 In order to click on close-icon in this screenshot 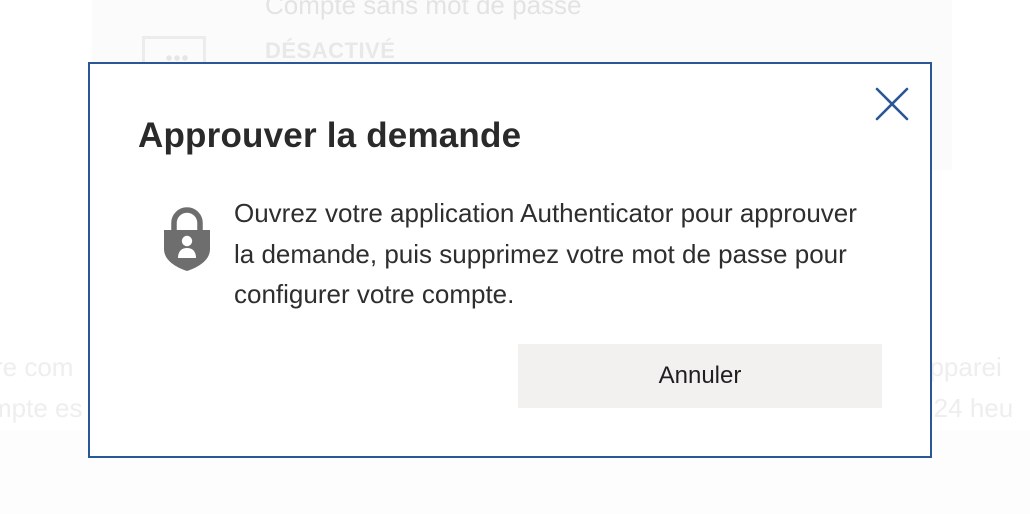, I will do `click(892, 104)`.